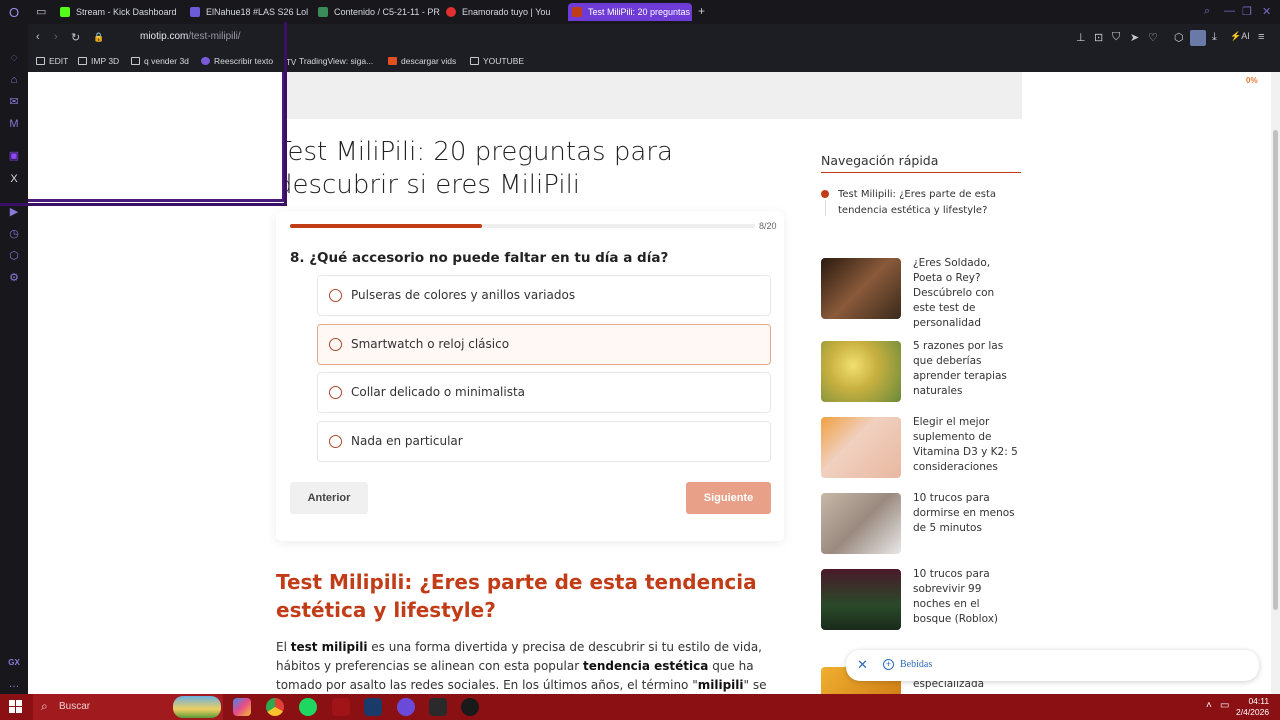 This screenshot has height=720, width=1280. Describe the element at coordinates (98, 61) in the screenshot. I see `bookmark-imp3d: IMP 3D` at that location.